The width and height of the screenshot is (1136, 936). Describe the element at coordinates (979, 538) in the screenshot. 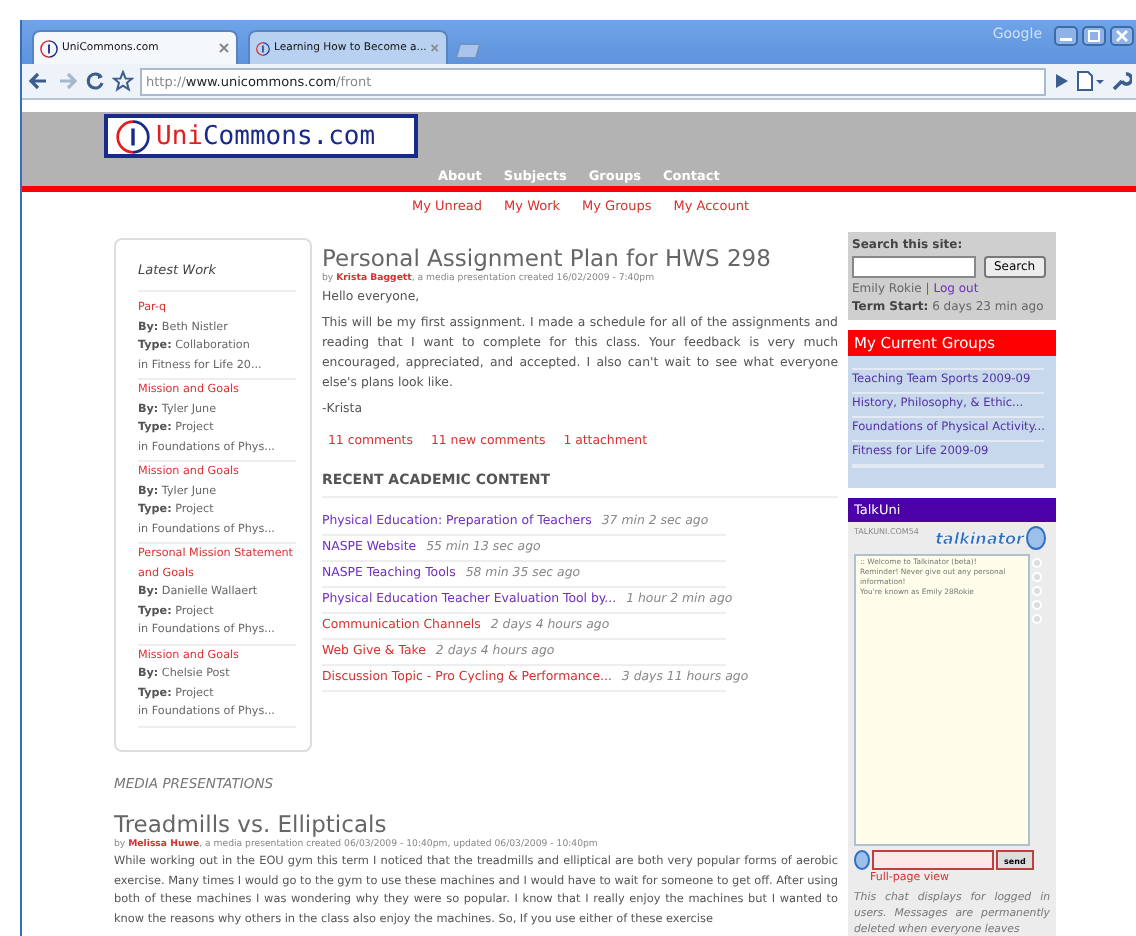

I see `chat-logo: talkinator` at that location.